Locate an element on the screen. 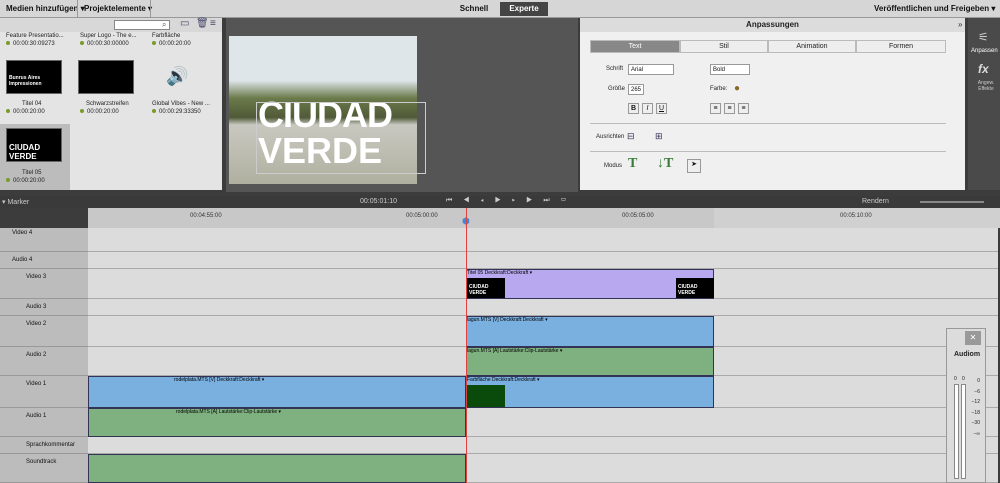 The width and height of the screenshot is (1000, 483). font-select: Arial is located at coordinates (651, 69).